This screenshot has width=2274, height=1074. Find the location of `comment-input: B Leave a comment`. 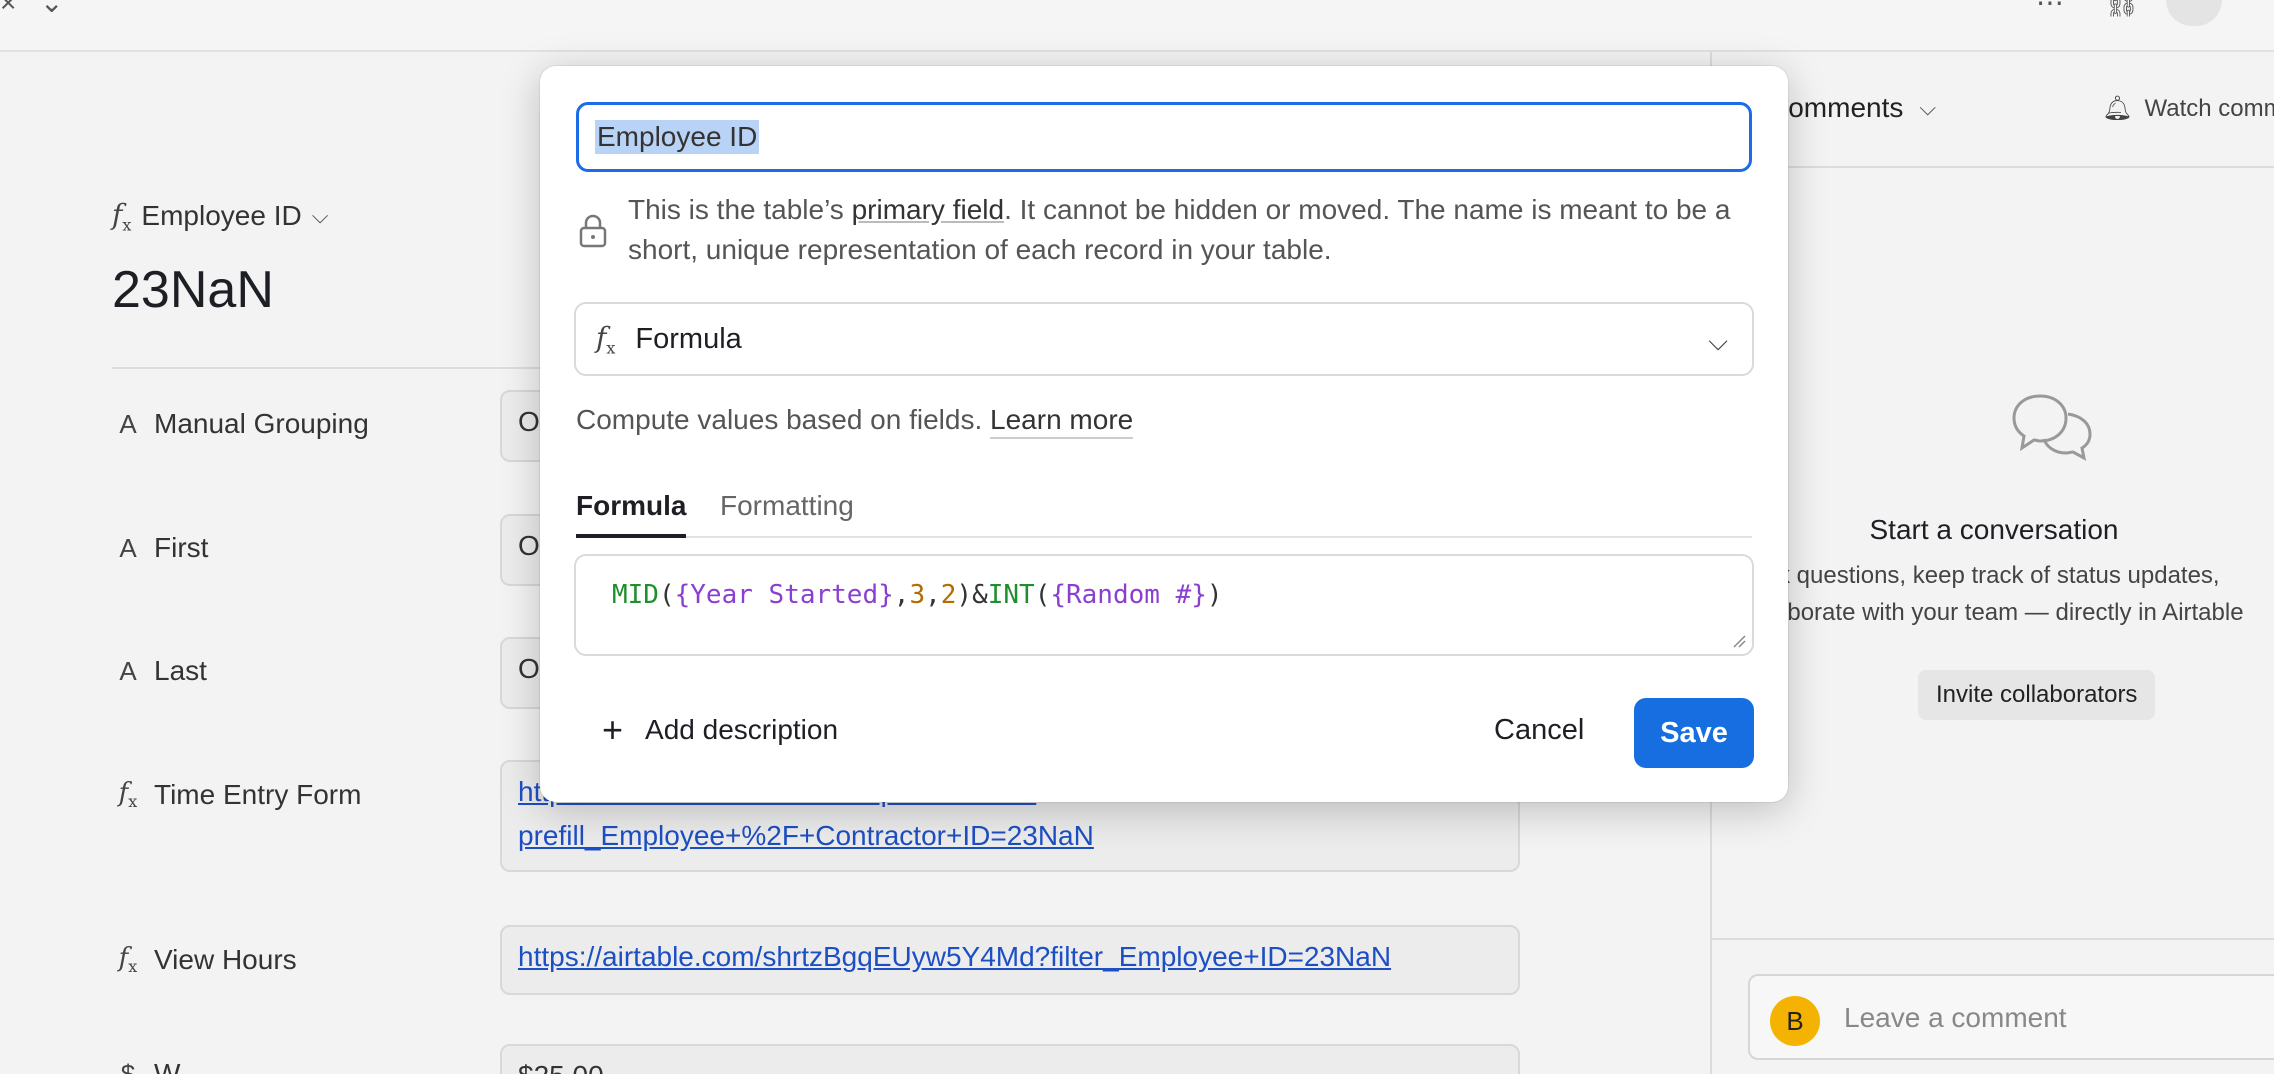

comment-input: B Leave a comment is located at coordinates (2011, 1017).